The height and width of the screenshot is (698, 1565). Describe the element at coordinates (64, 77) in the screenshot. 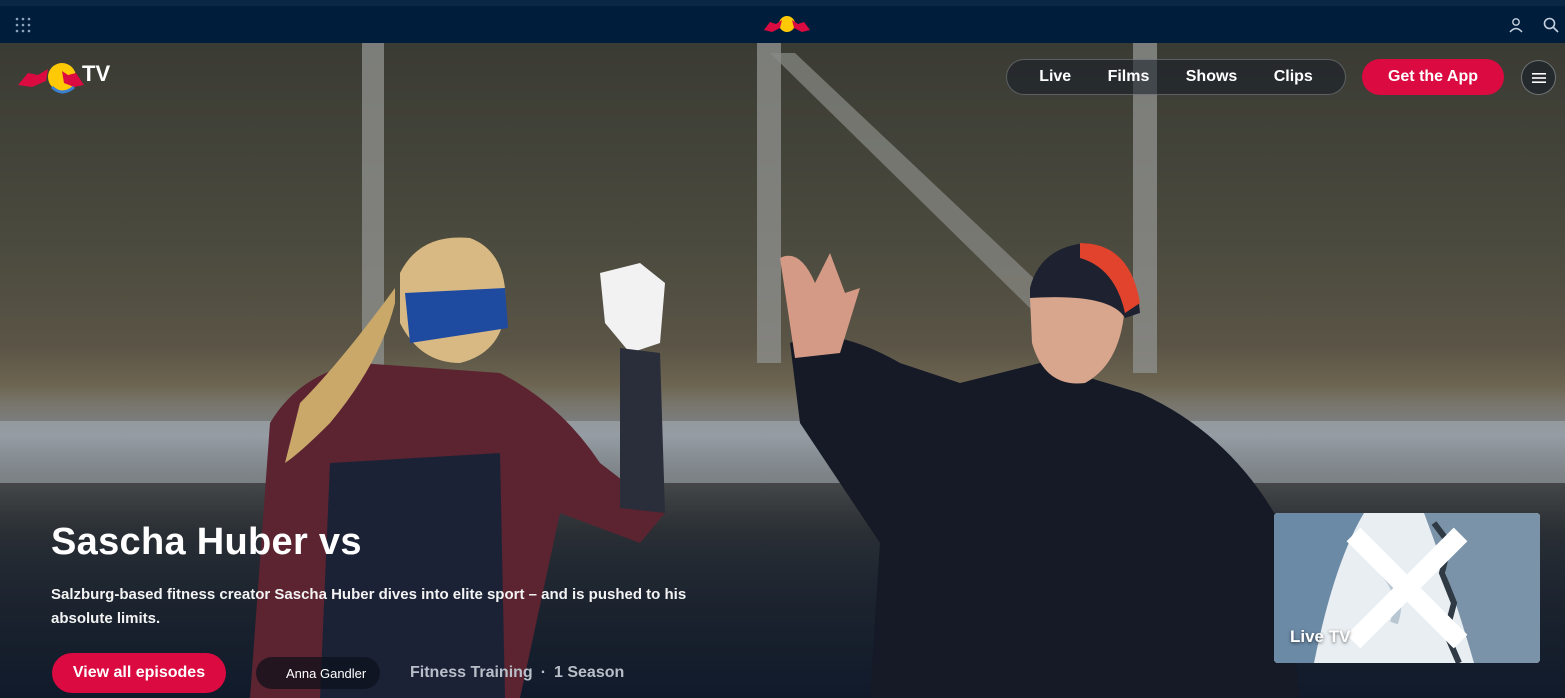

I see `red-bull-tv-logo: TV` at that location.